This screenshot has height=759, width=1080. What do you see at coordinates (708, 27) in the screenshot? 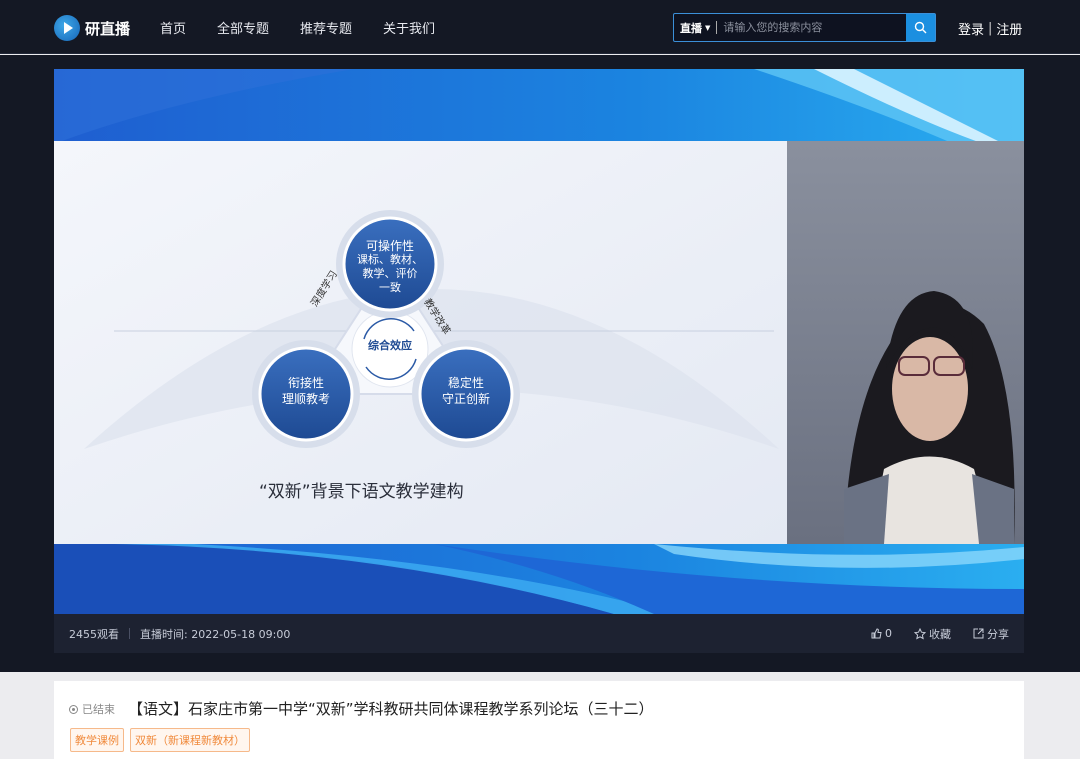
I see `caret-down-icon: ▼` at bounding box center [708, 27].